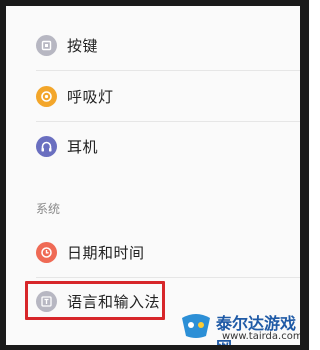 The width and height of the screenshot is (320, 350). What do you see at coordinates (262, 336) in the screenshot?
I see `watermark-url: www.tairda.com` at bounding box center [262, 336].